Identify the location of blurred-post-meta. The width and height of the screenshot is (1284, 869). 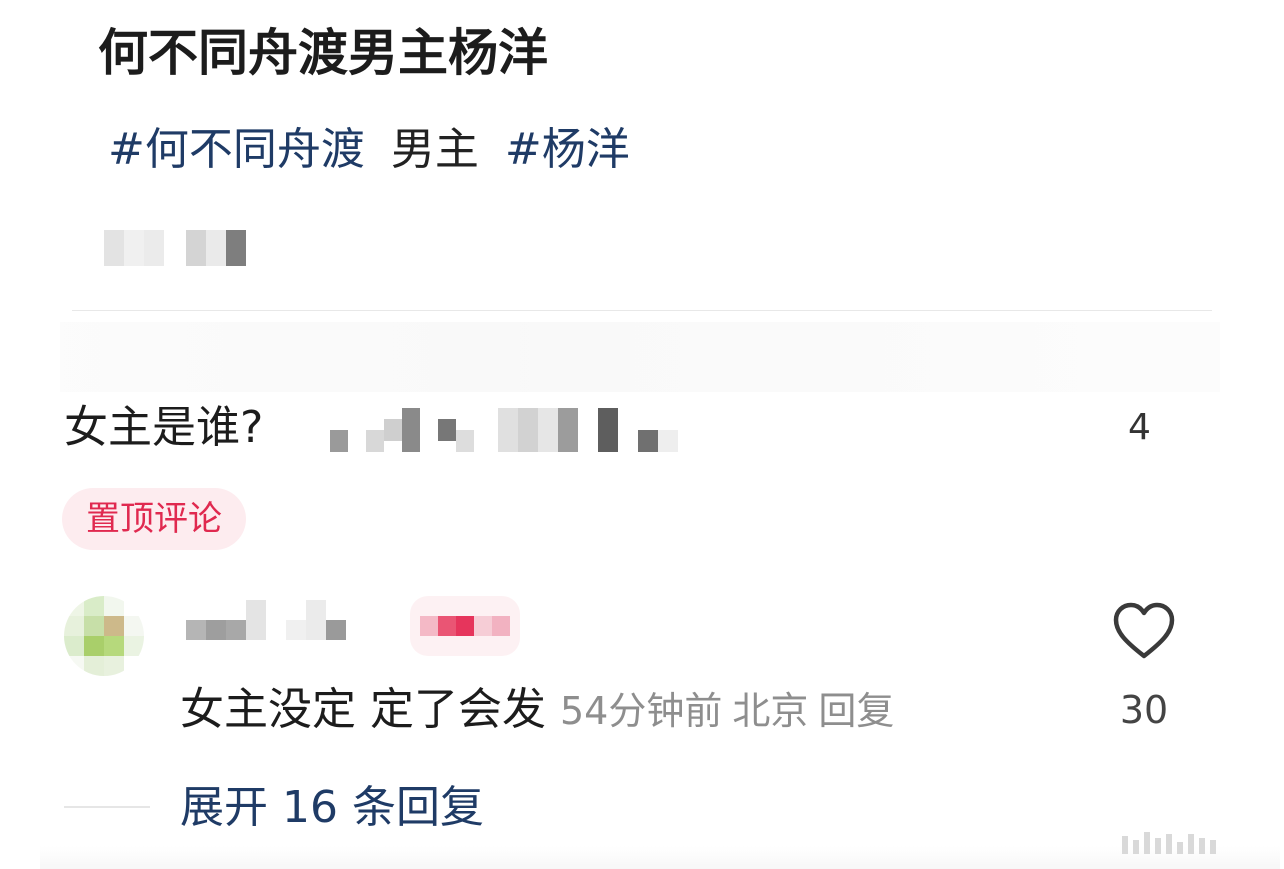
(175, 248).